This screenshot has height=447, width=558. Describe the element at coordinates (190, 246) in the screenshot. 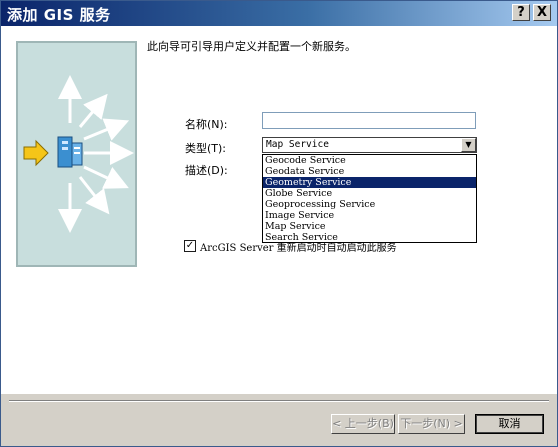

I see `autostart-checkbox: ✓` at that location.